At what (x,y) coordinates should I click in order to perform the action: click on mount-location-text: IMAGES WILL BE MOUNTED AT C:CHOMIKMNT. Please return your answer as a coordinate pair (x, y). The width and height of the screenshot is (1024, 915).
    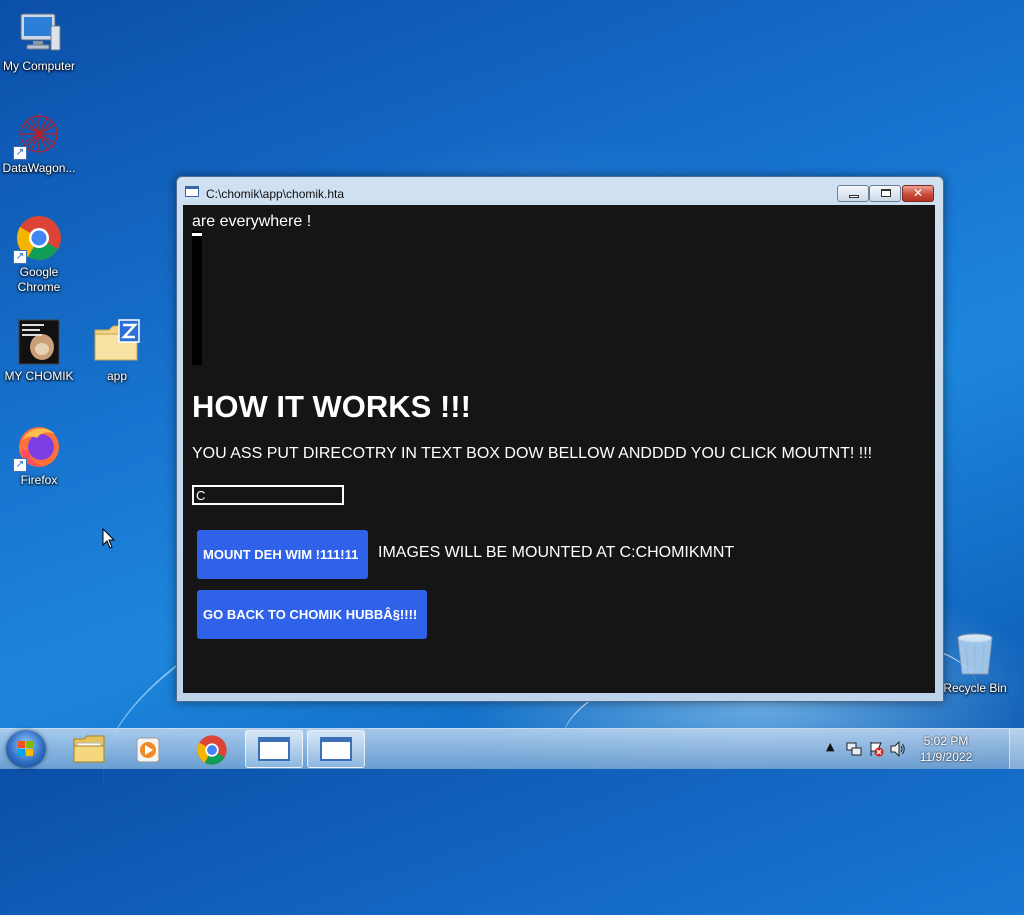
    Looking at the image, I should click on (556, 552).